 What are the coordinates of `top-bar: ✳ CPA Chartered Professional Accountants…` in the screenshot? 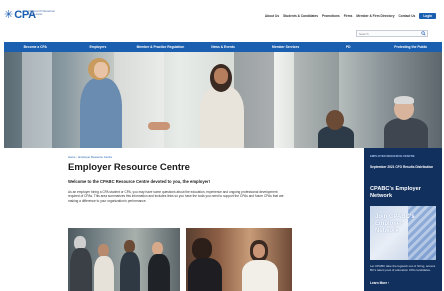 It's located at (222, 14).